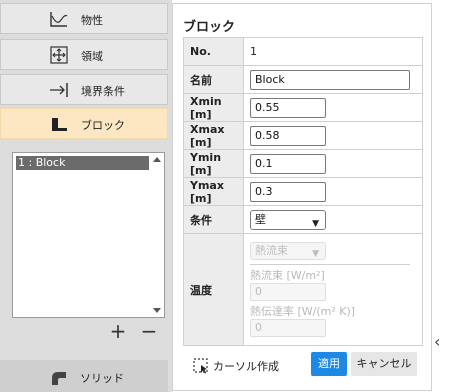 The image size is (450, 392). What do you see at coordinates (271, 250) in the screenshot?
I see `temperature-type-value: 熱流束` at bounding box center [271, 250].